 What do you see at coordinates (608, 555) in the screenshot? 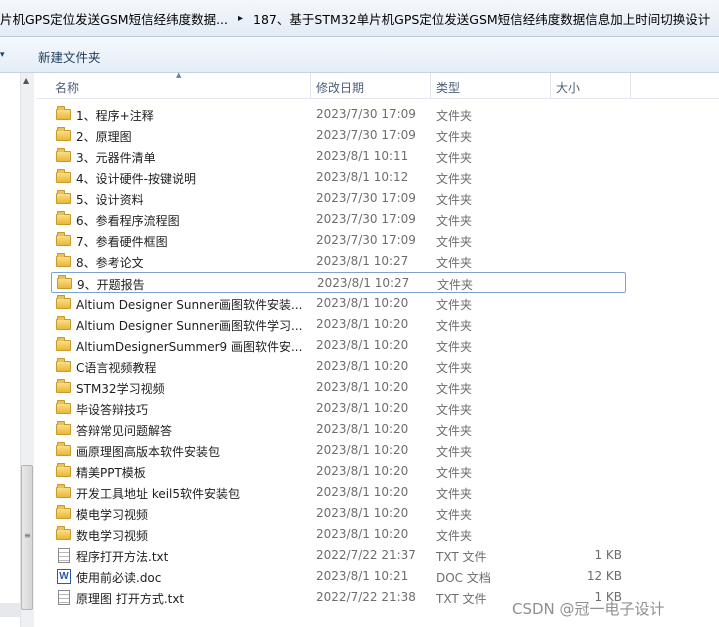
I see `file-size: 1 KB` at bounding box center [608, 555].